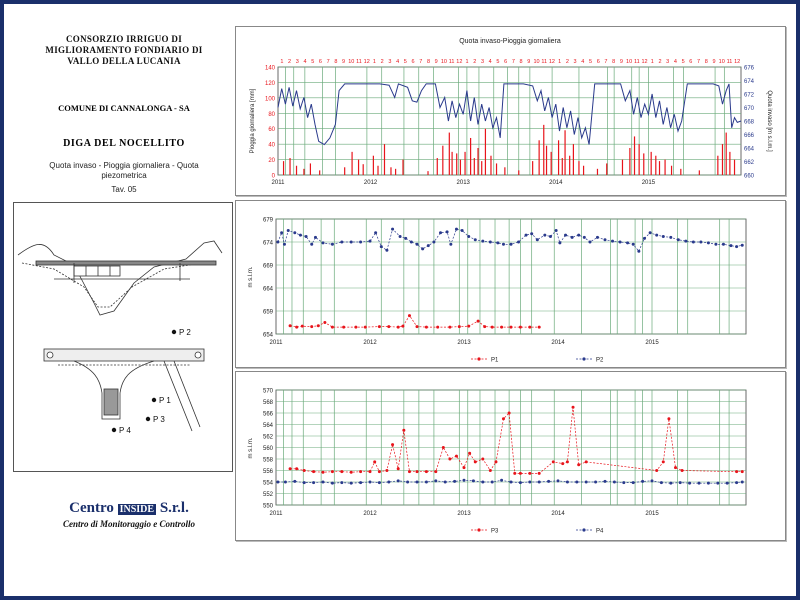 The width and height of the screenshot is (800, 600). Describe the element at coordinates (370, 343) in the screenshot. I see `x-tick-label: 2012` at that location.